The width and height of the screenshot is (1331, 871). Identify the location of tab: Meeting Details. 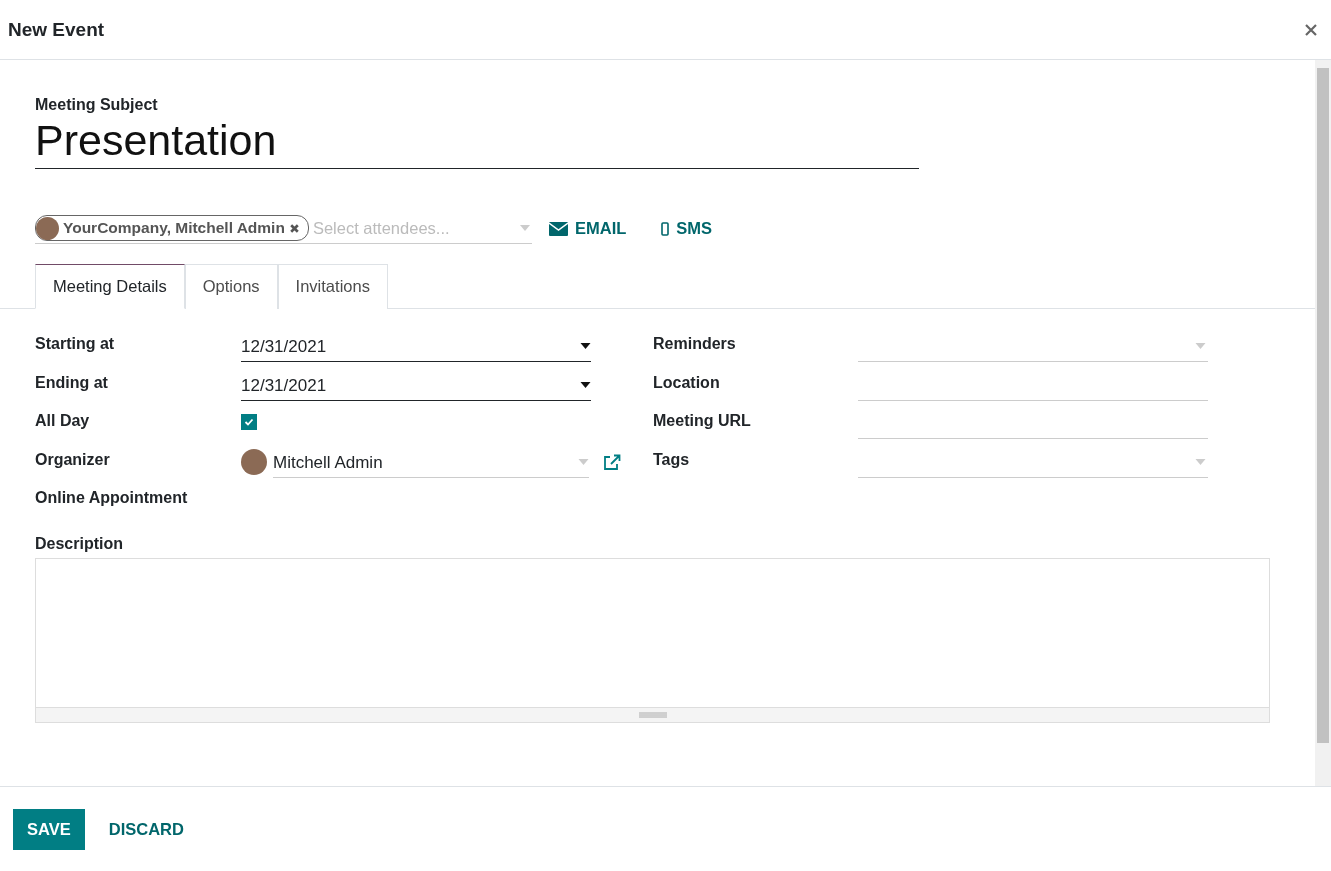
(110, 286).